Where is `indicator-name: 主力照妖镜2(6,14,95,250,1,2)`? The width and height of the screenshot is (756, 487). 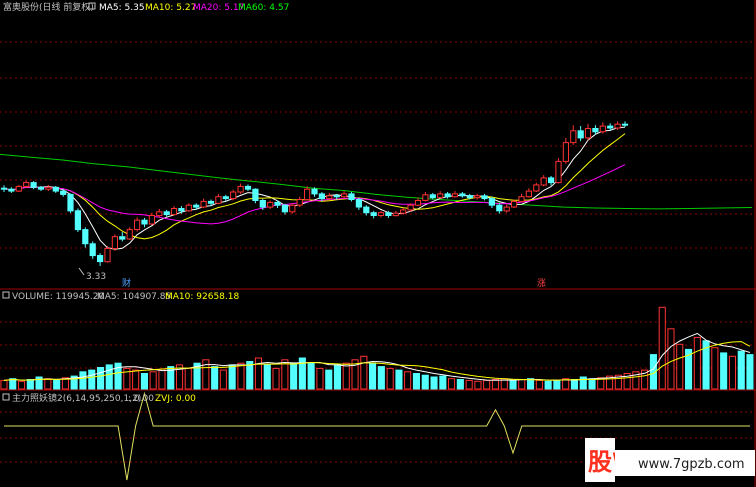 indicator-name: 主力照妖镜2(6,14,95,250,1,2) is located at coordinates (76, 398).